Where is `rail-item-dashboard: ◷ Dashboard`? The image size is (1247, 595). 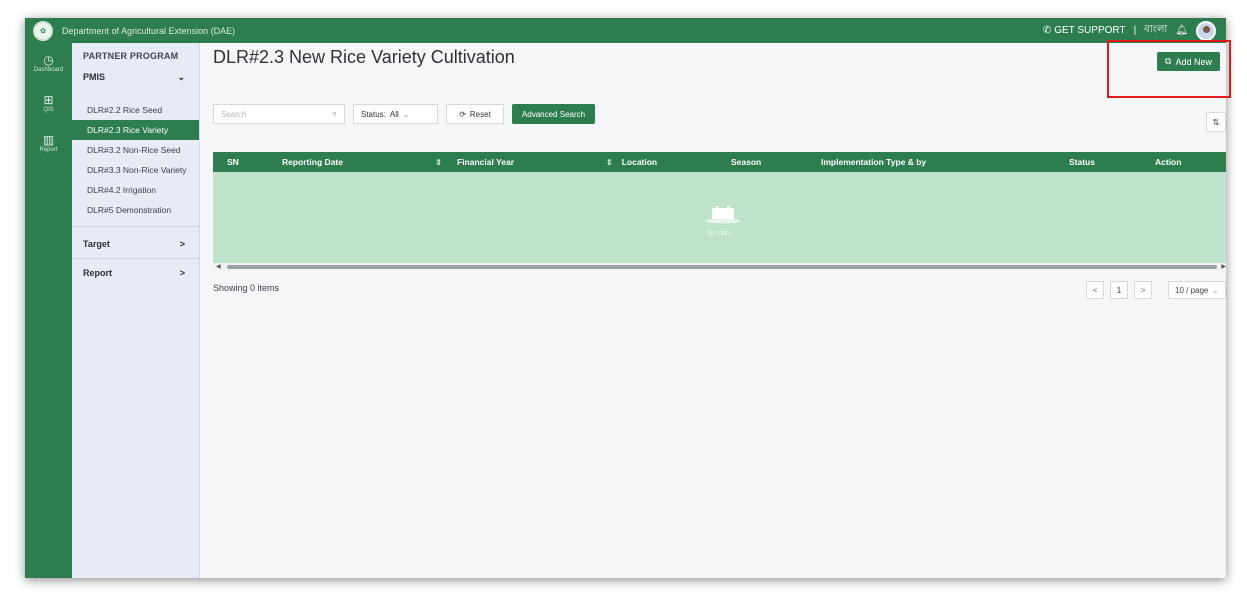 rail-item-dashboard: ◷ Dashboard is located at coordinates (48, 63).